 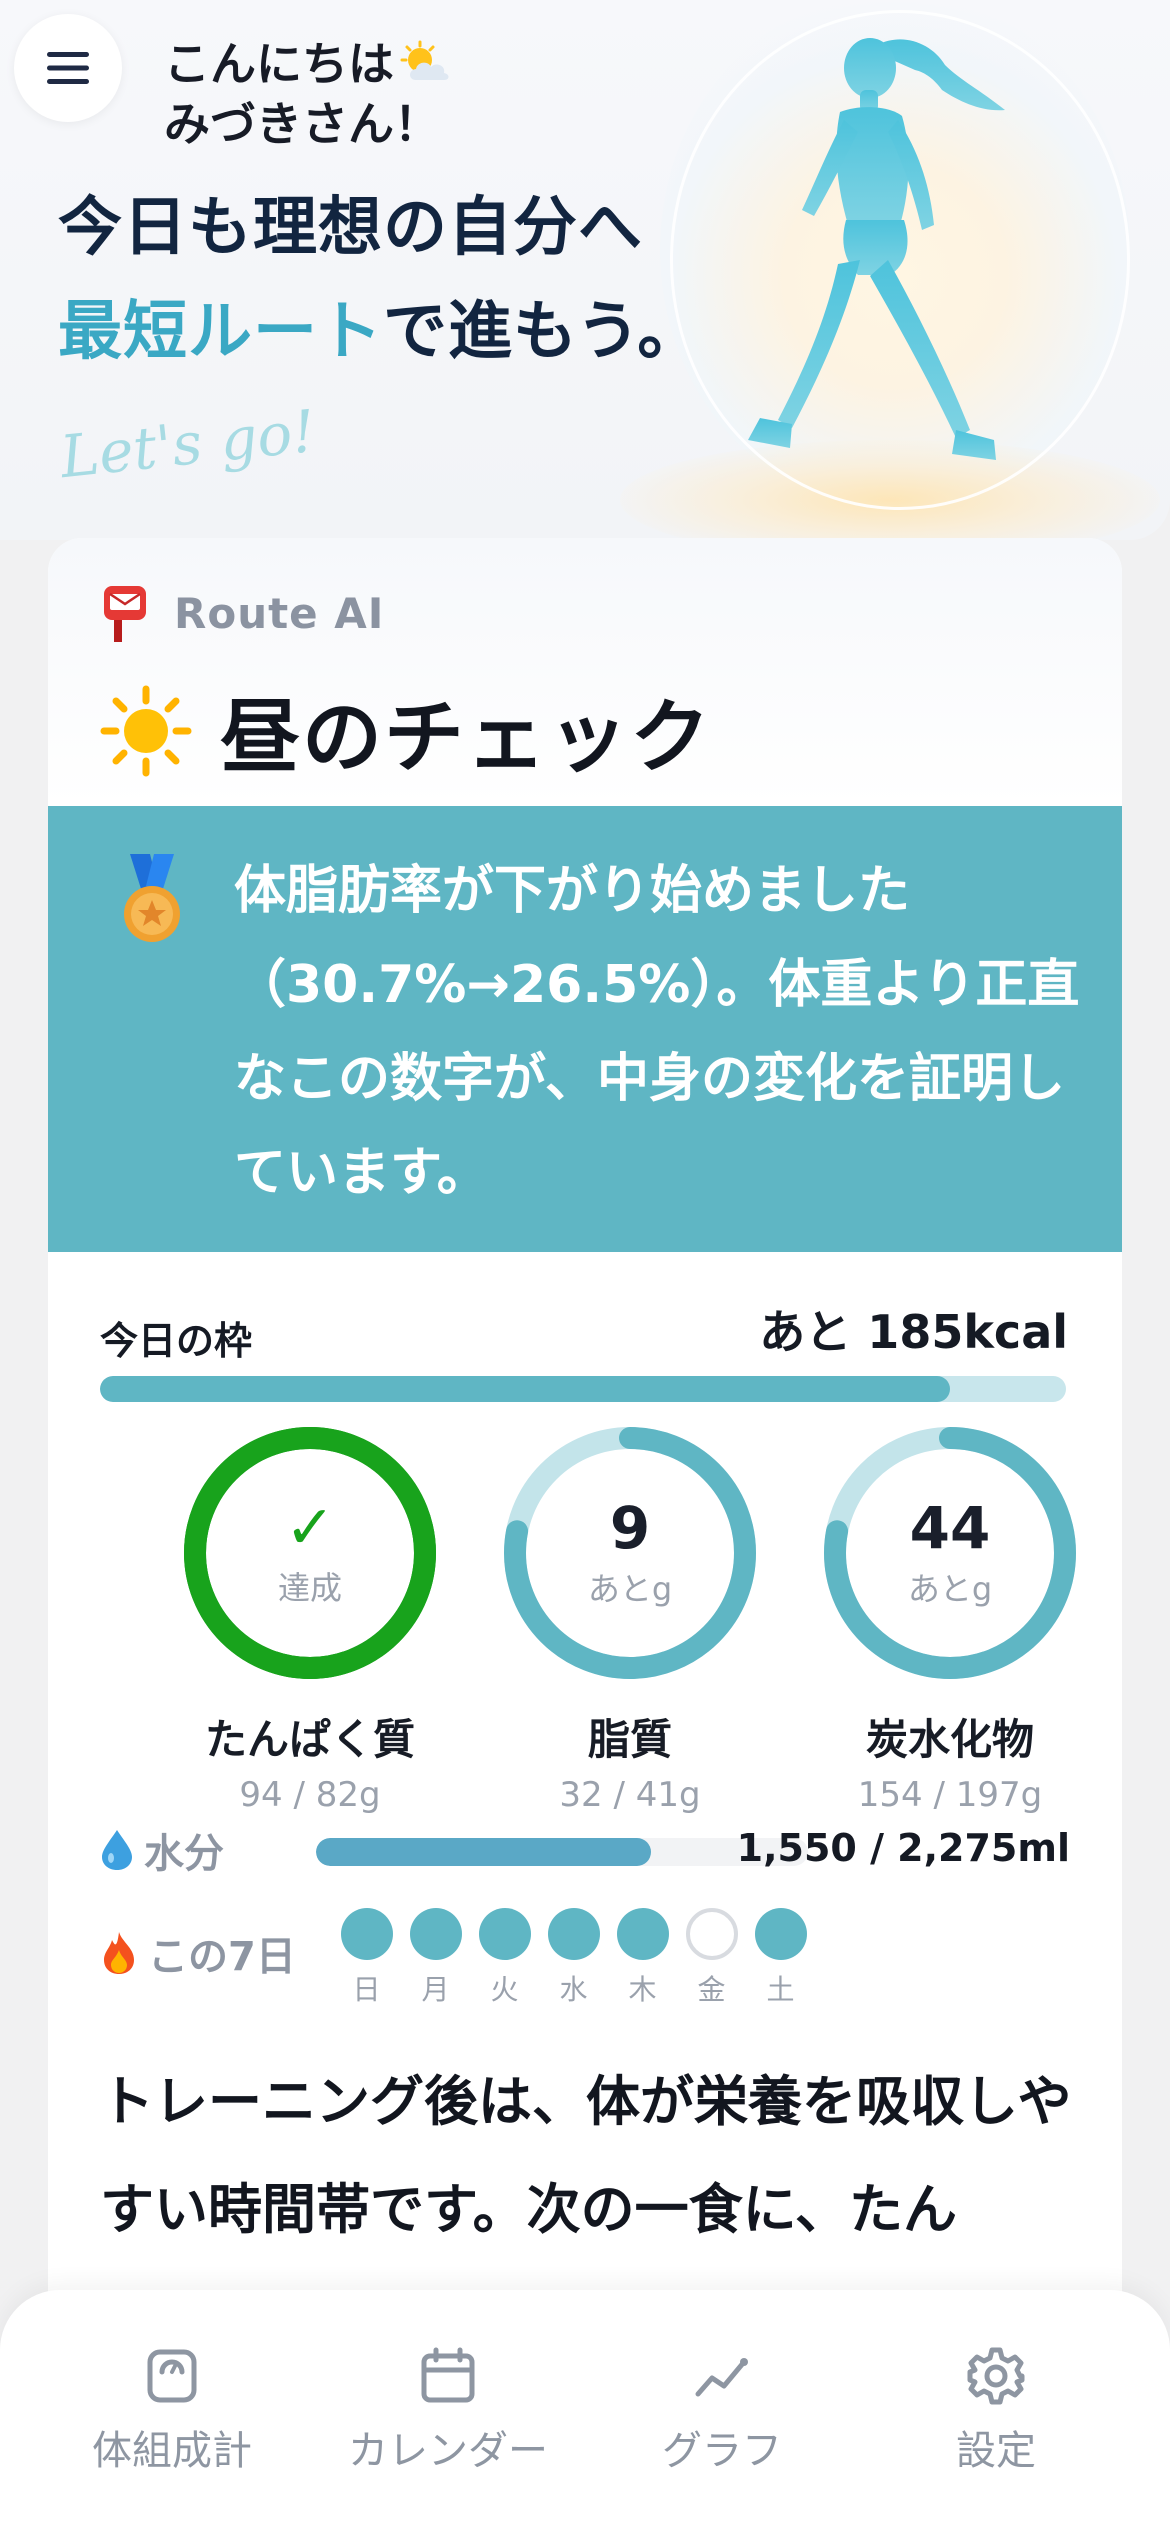 I want to click on source-label: Route AI, so click(x=279, y=613).